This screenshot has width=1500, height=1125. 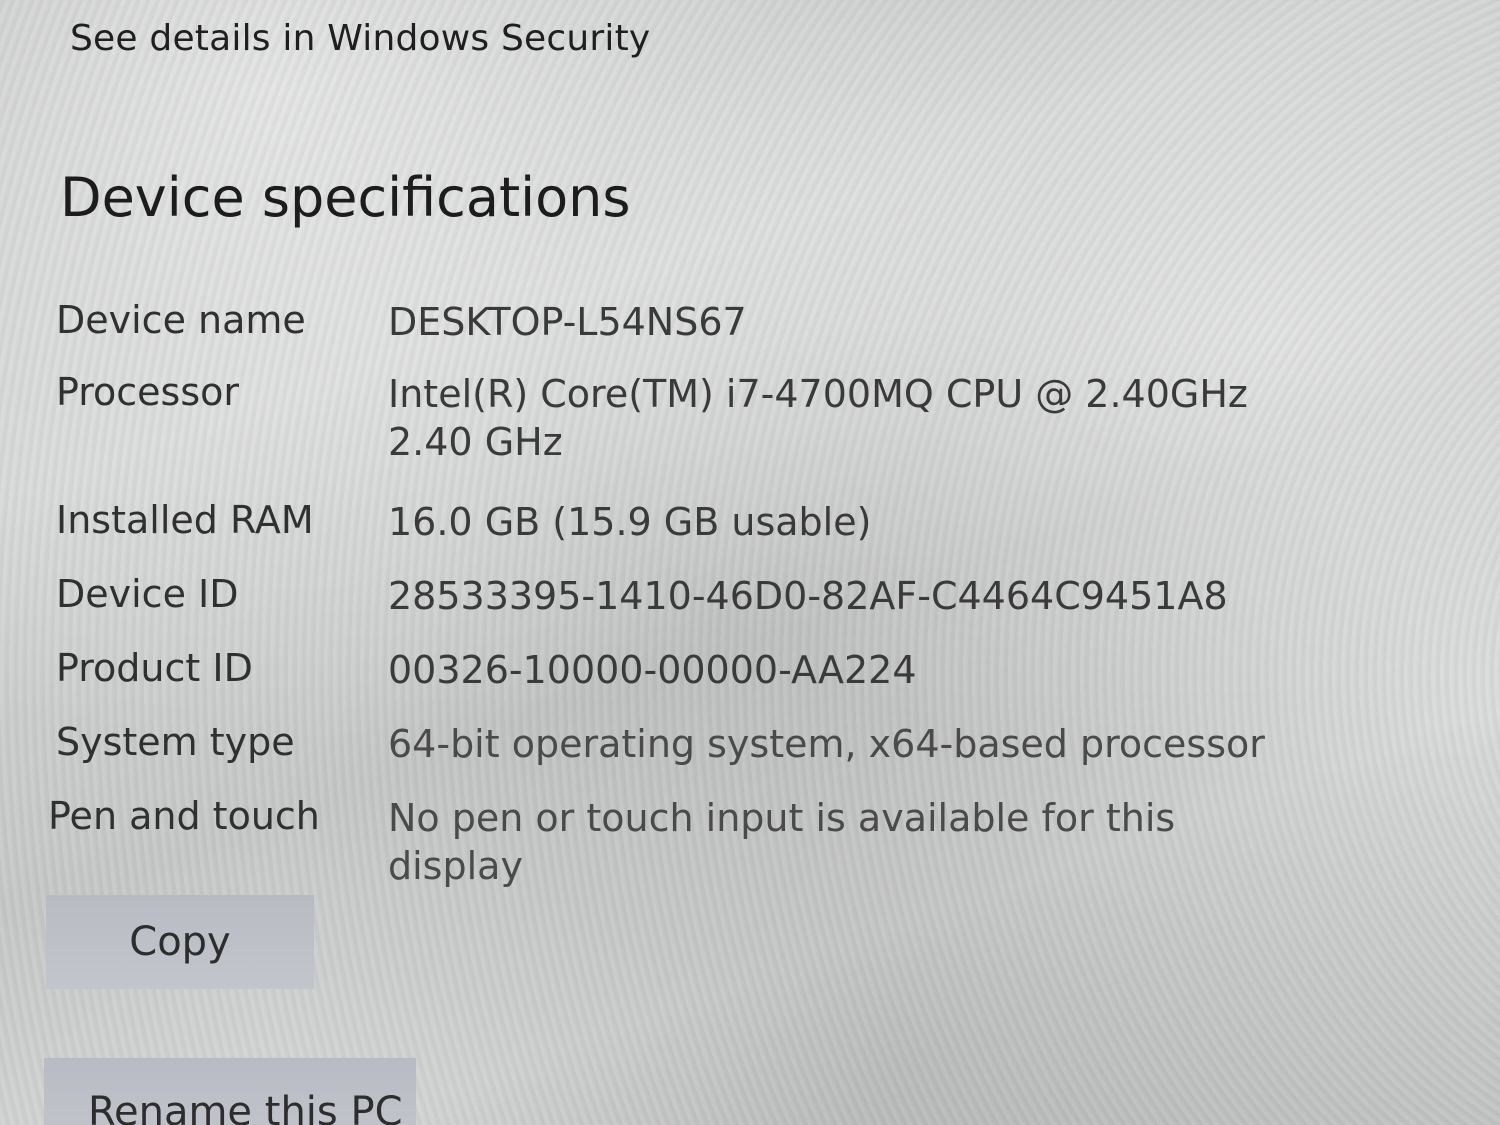 I want to click on spec-label: Pen and touch, so click(x=184, y=816).